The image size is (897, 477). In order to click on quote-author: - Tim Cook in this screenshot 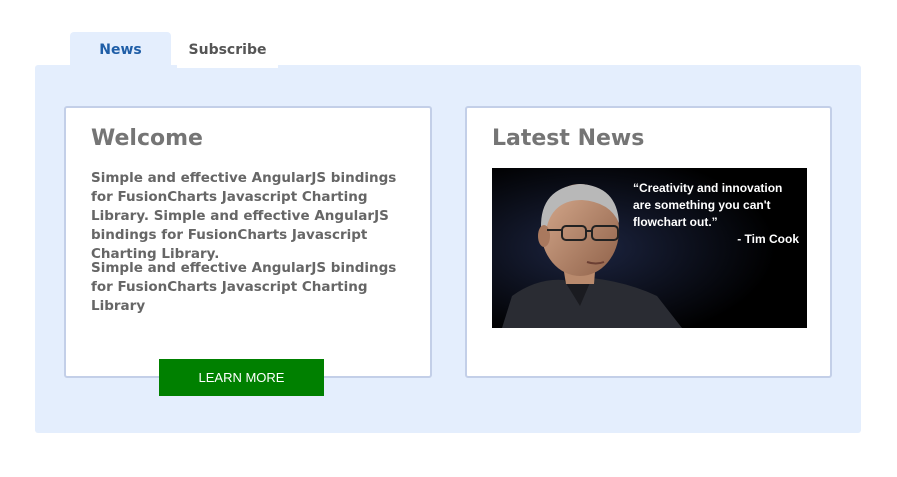, I will do `click(768, 239)`.